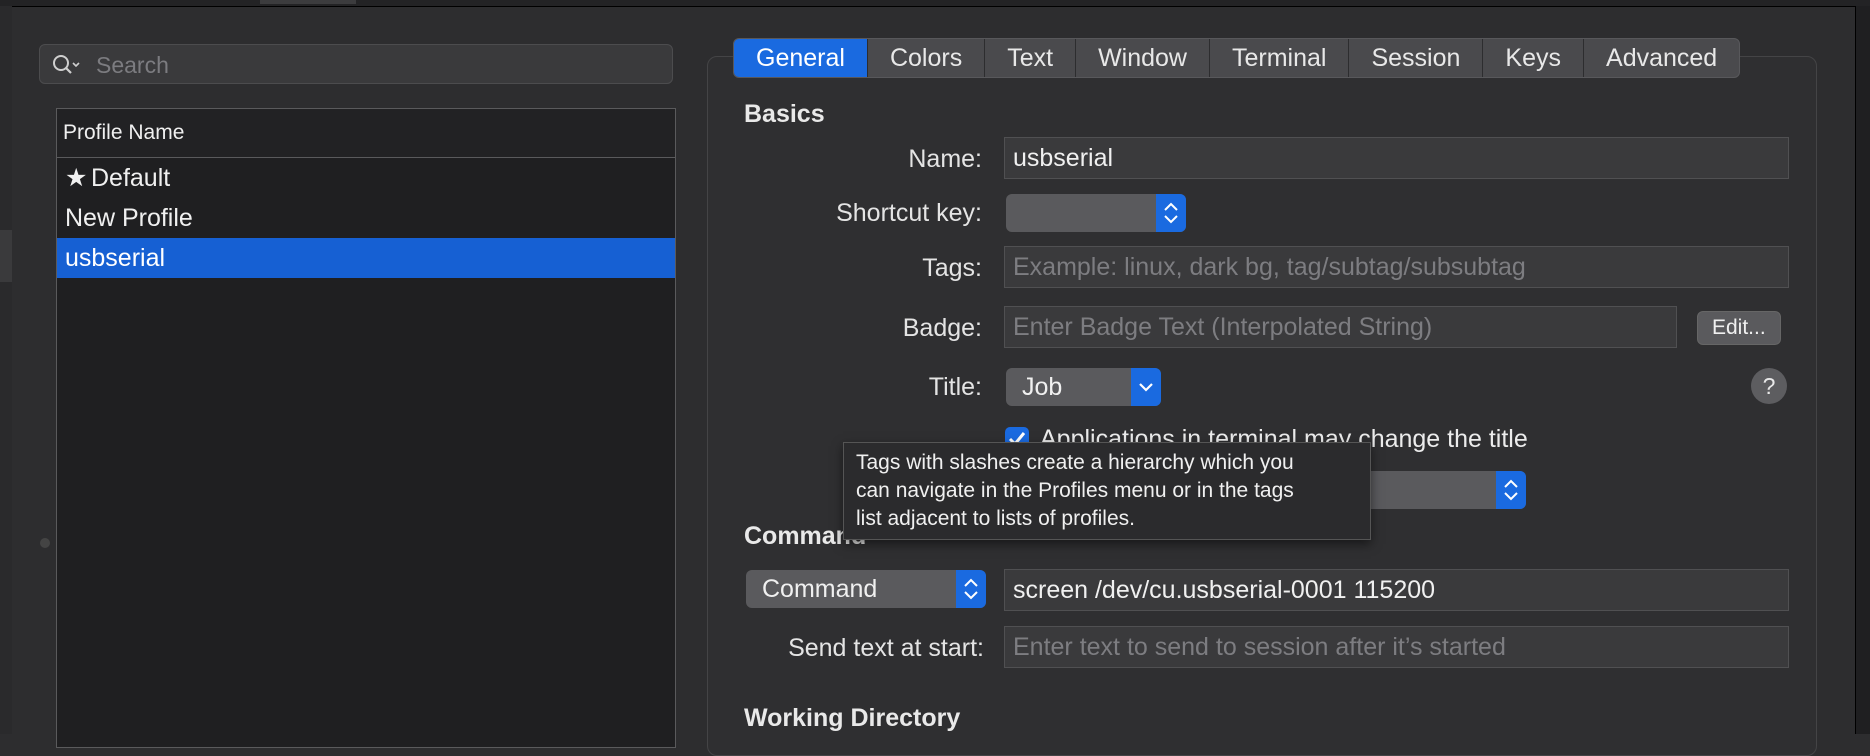 This screenshot has height=756, width=1870. What do you see at coordinates (6, 256) in the screenshot?
I see `left-edge-selection` at bounding box center [6, 256].